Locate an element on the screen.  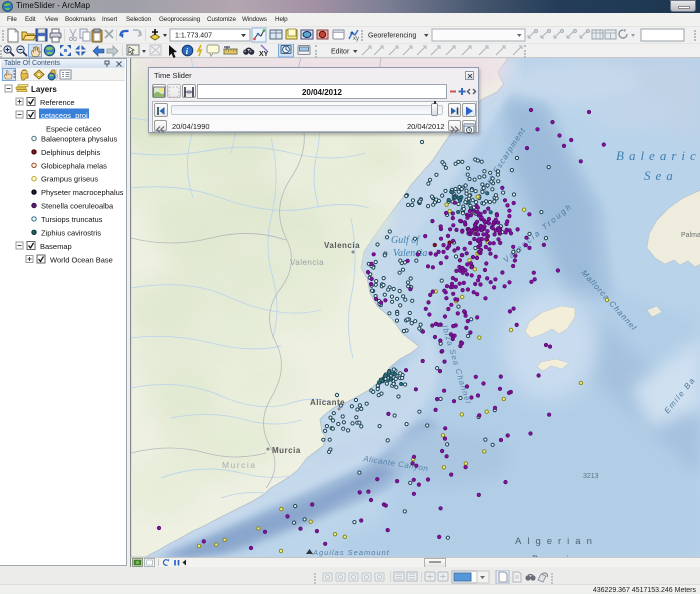
svg-text: Emile Ba is located at coordinates (680, 395).